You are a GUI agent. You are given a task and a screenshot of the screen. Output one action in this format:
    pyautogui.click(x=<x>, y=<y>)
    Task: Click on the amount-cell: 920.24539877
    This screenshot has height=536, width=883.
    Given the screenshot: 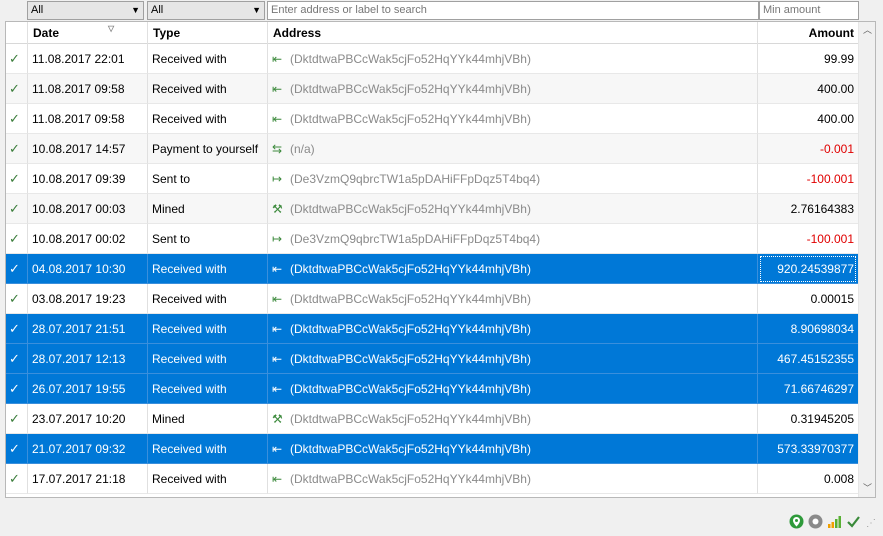 What is the action you would take?
    pyautogui.click(x=808, y=269)
    